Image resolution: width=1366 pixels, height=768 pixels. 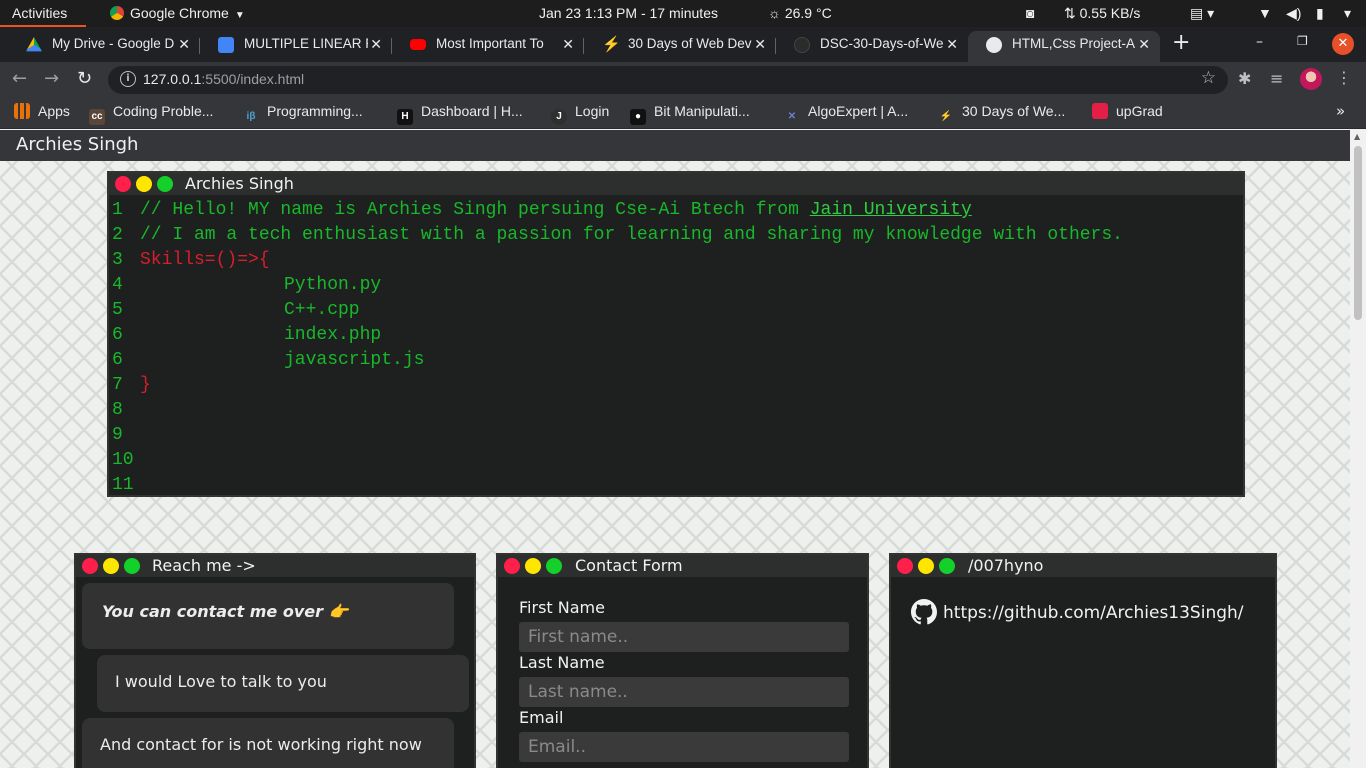 What do you see at coordinates (1181, 42) in the screenshot?
I see `new-tab-button: +` at bounding box center [1181, 42].